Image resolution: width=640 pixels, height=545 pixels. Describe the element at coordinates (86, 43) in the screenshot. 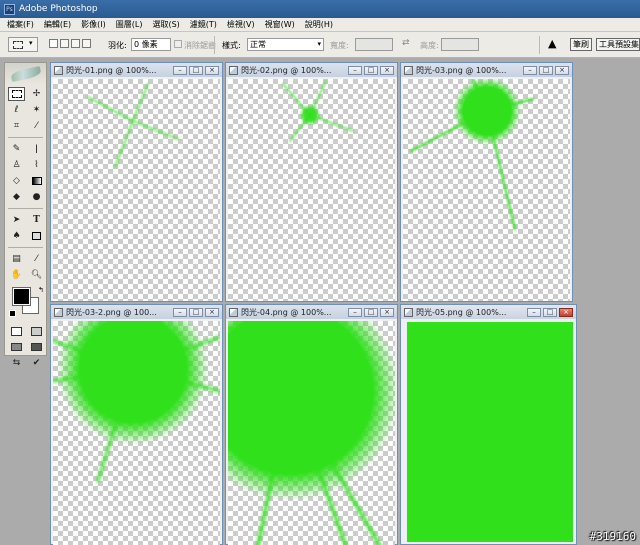

I see `intersect-selection-icon` at that location.